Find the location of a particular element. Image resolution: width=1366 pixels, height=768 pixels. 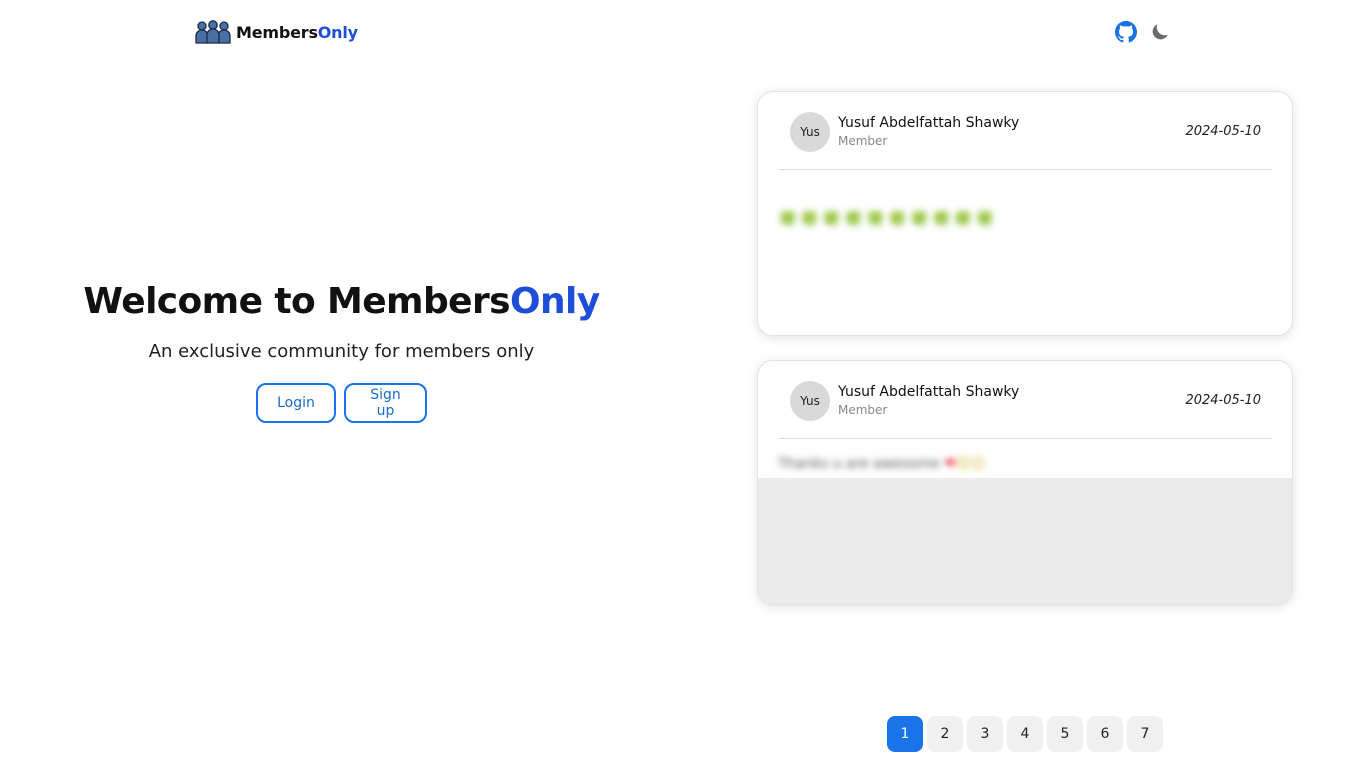

heart-emoji: ❤ is located at coordinates (950, 464).